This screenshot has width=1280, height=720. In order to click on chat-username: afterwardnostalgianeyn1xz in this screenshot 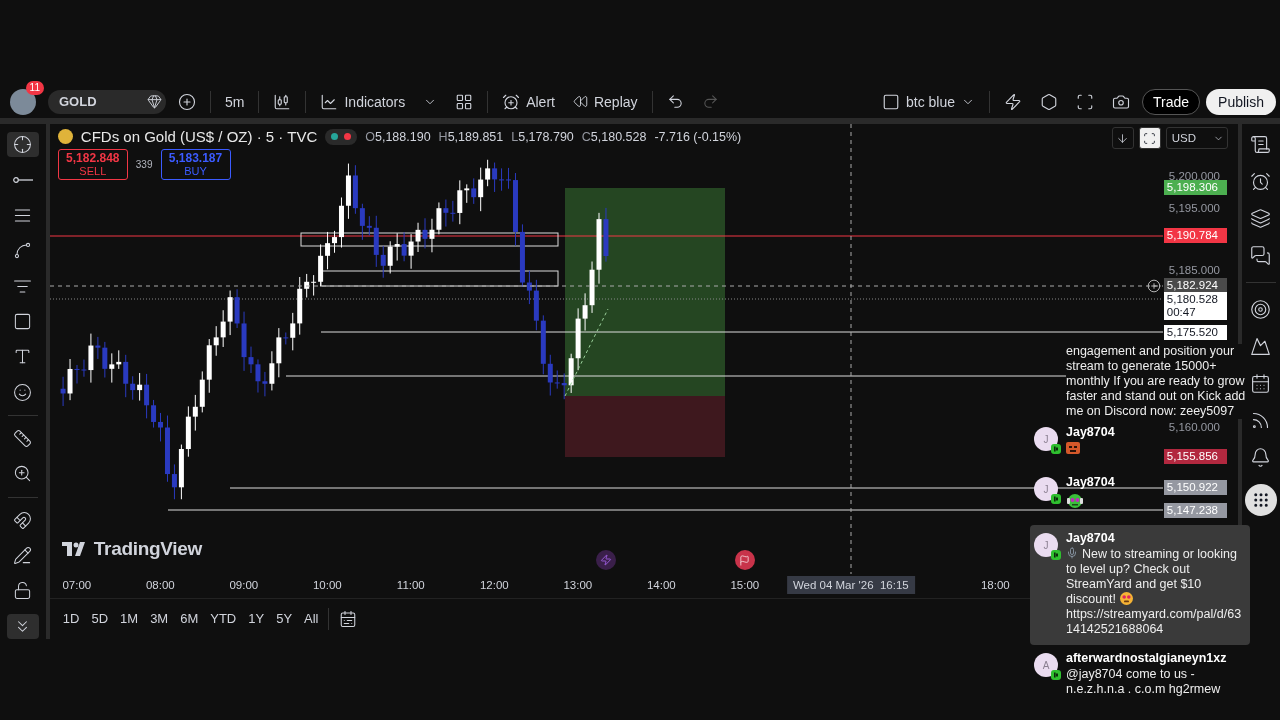, I will do `click(1146, 658)`.